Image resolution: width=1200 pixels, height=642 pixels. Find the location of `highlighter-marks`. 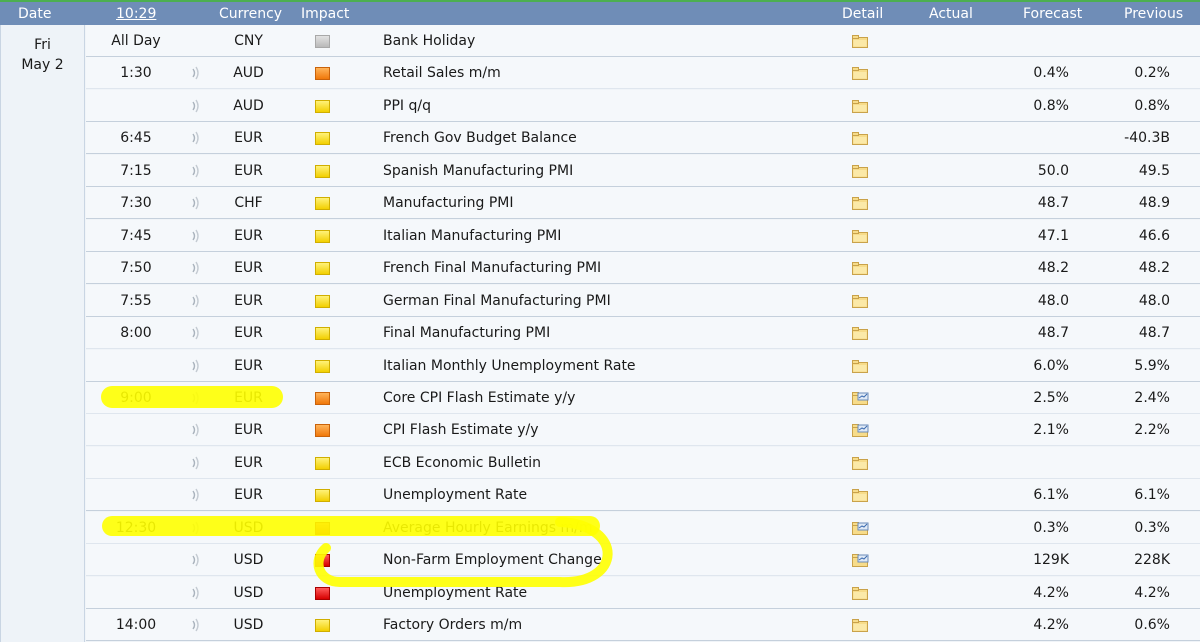

highlighter-marks is located at coordinates (357, 487).